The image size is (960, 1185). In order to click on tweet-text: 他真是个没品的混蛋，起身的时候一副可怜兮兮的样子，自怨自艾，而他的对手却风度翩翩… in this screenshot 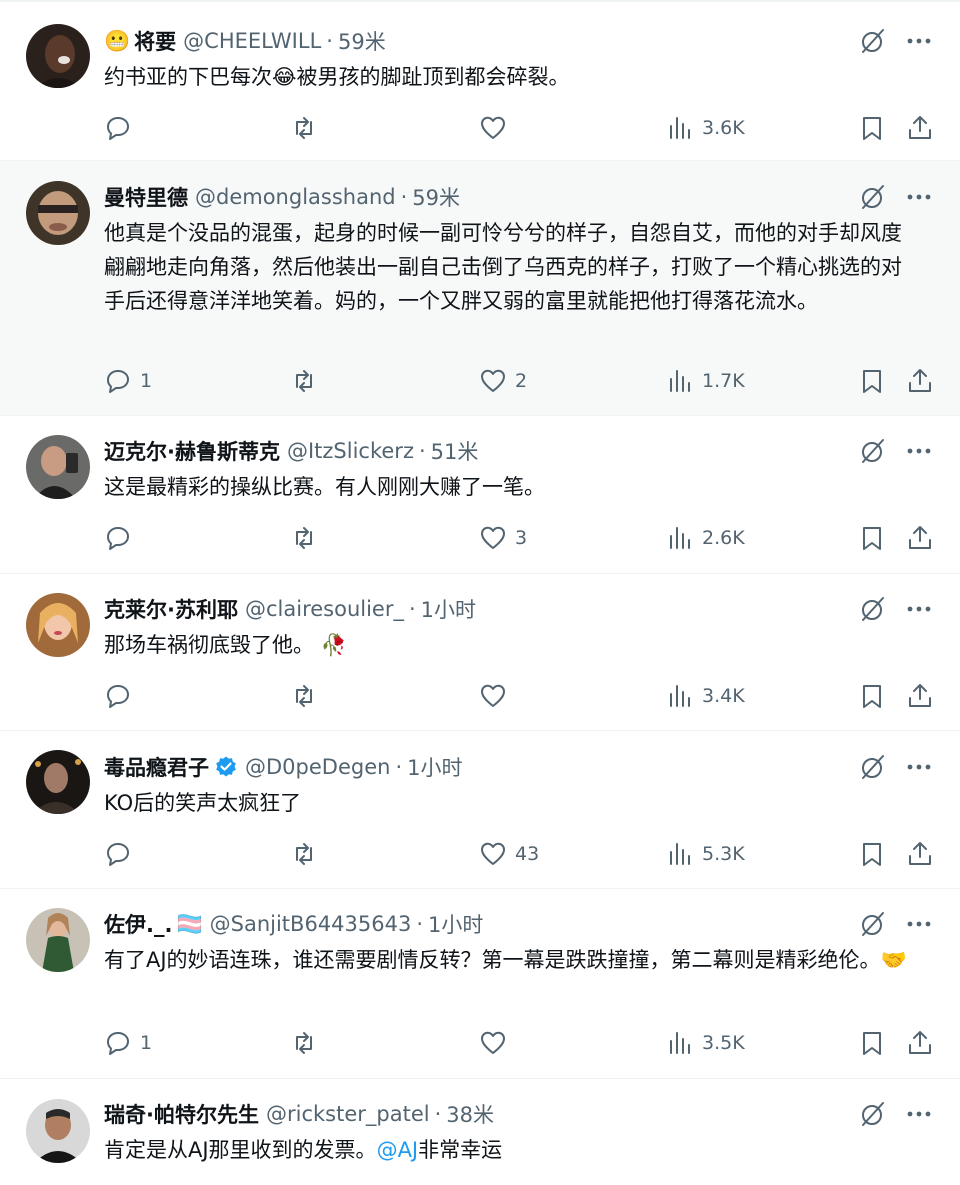, I will do `click(503, 267)`.